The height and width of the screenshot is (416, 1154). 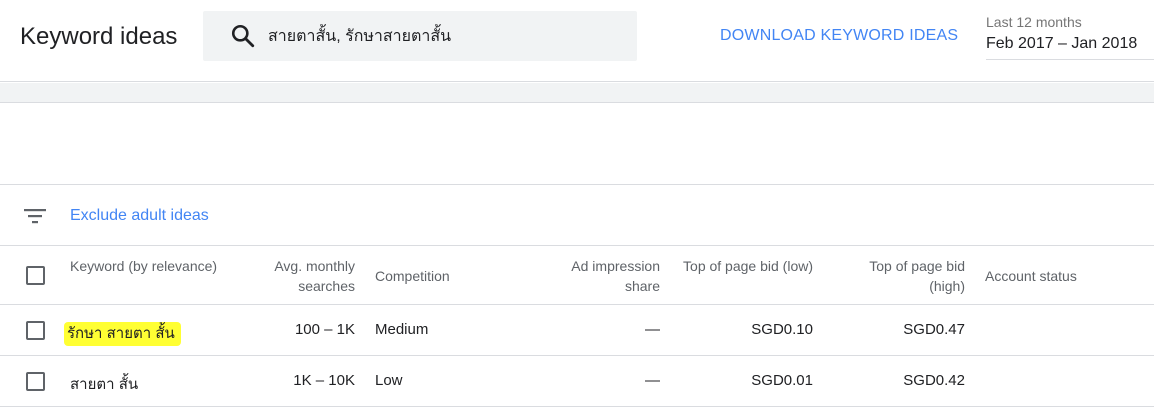 I want to click on column-header-account-status: Account status, so click(x=1067, y=276).